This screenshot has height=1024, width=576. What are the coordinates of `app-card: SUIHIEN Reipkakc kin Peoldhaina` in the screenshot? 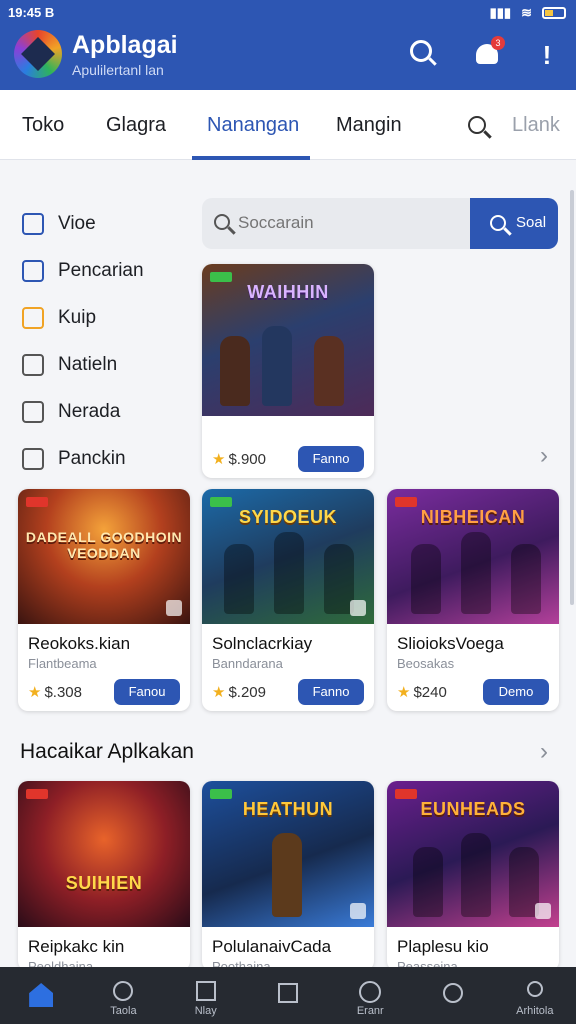 It's located at (104, 876).